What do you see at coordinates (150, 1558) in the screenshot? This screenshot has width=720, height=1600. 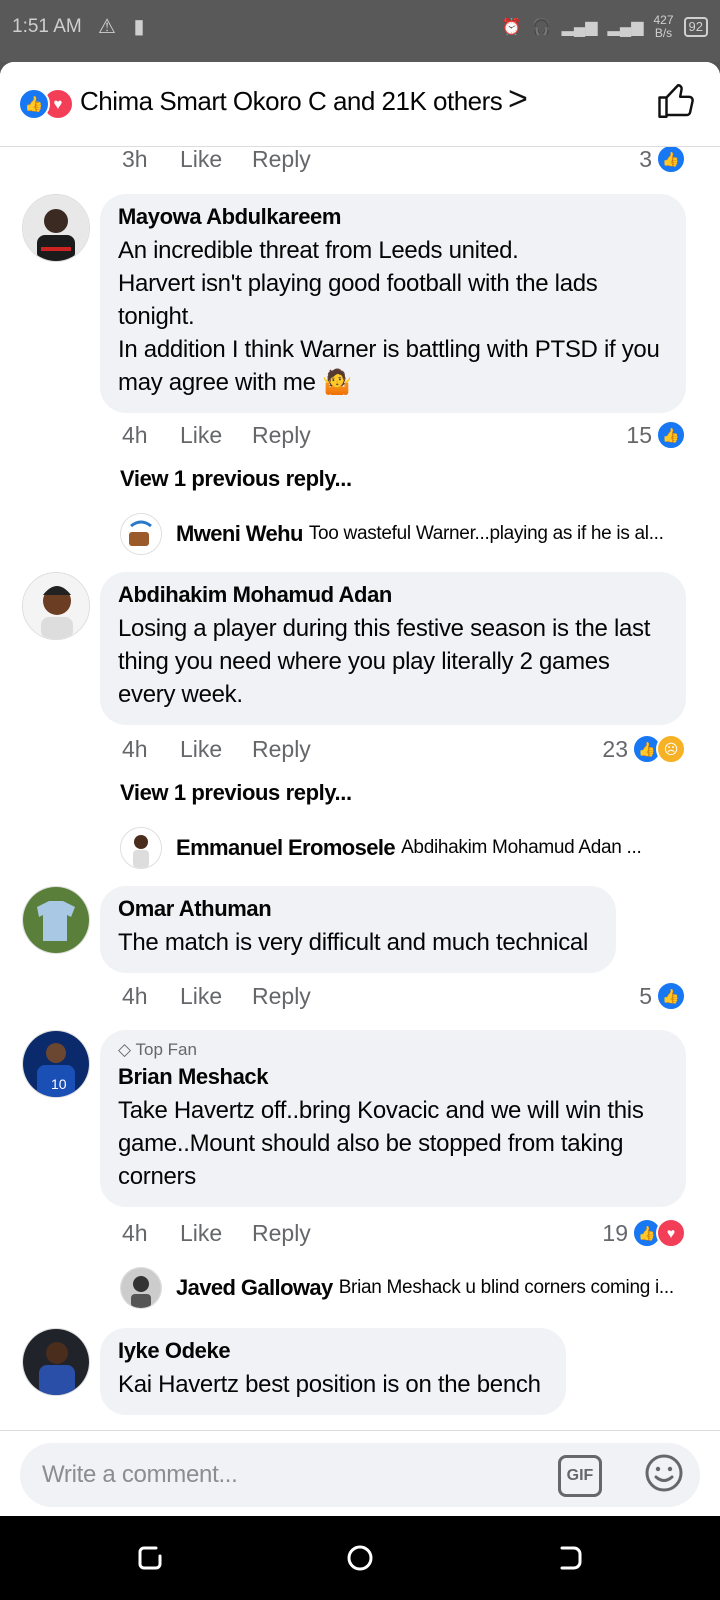 I see `recents-icon` at bounding box center [150, 1558].